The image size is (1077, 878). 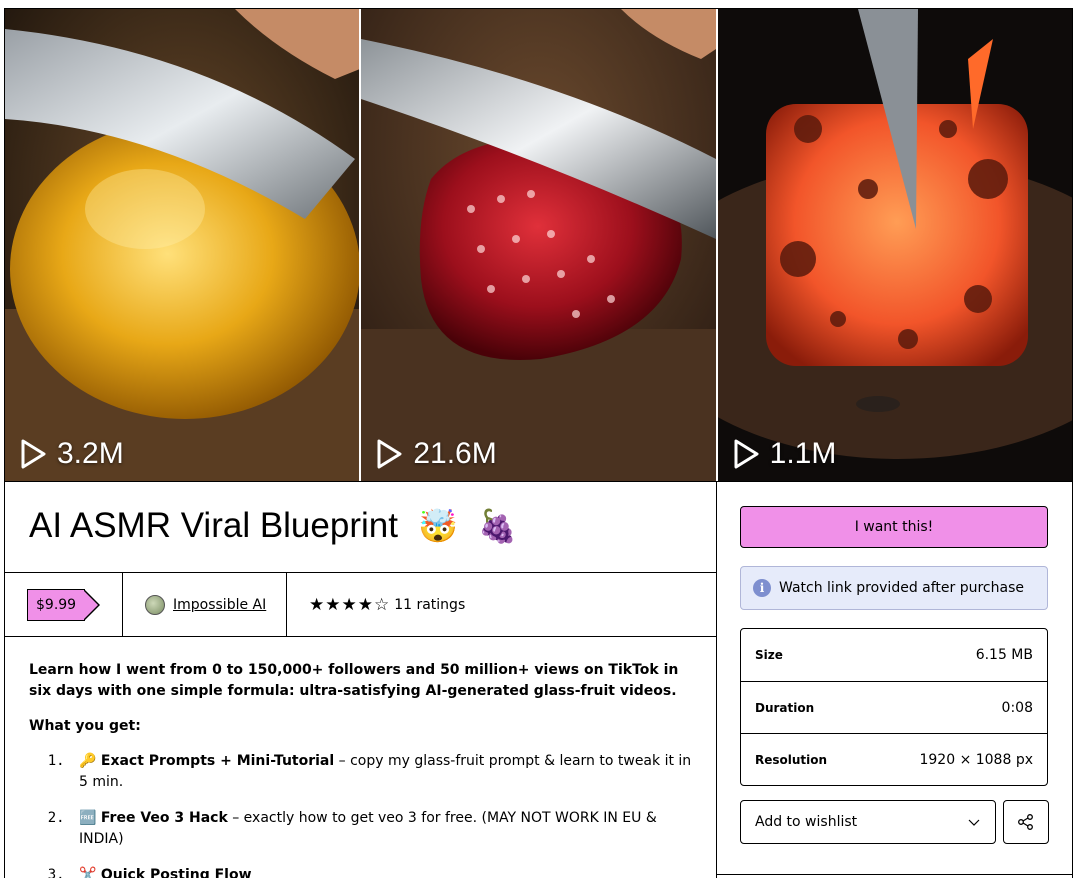 What do you see at coordinates (1017, 707) in the screenshot?
I see `spec-value: 0:08` at bounding box center [1017, 707].